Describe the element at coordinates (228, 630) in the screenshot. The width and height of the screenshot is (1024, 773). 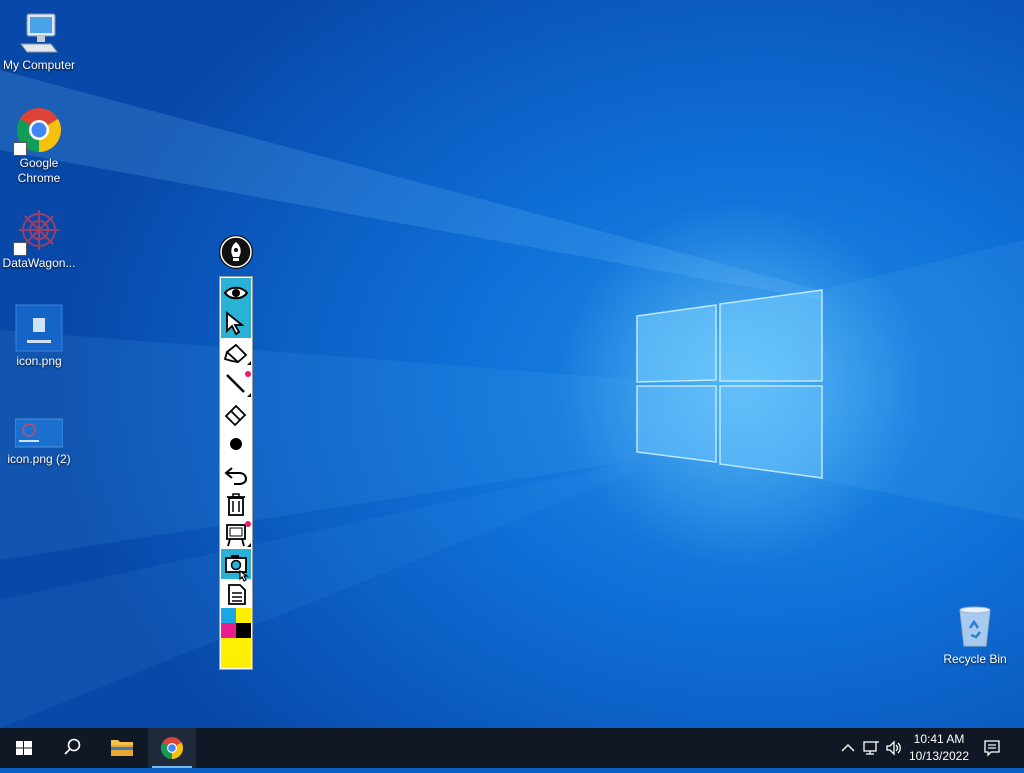
I see `color-swatch-magenta` at that location.